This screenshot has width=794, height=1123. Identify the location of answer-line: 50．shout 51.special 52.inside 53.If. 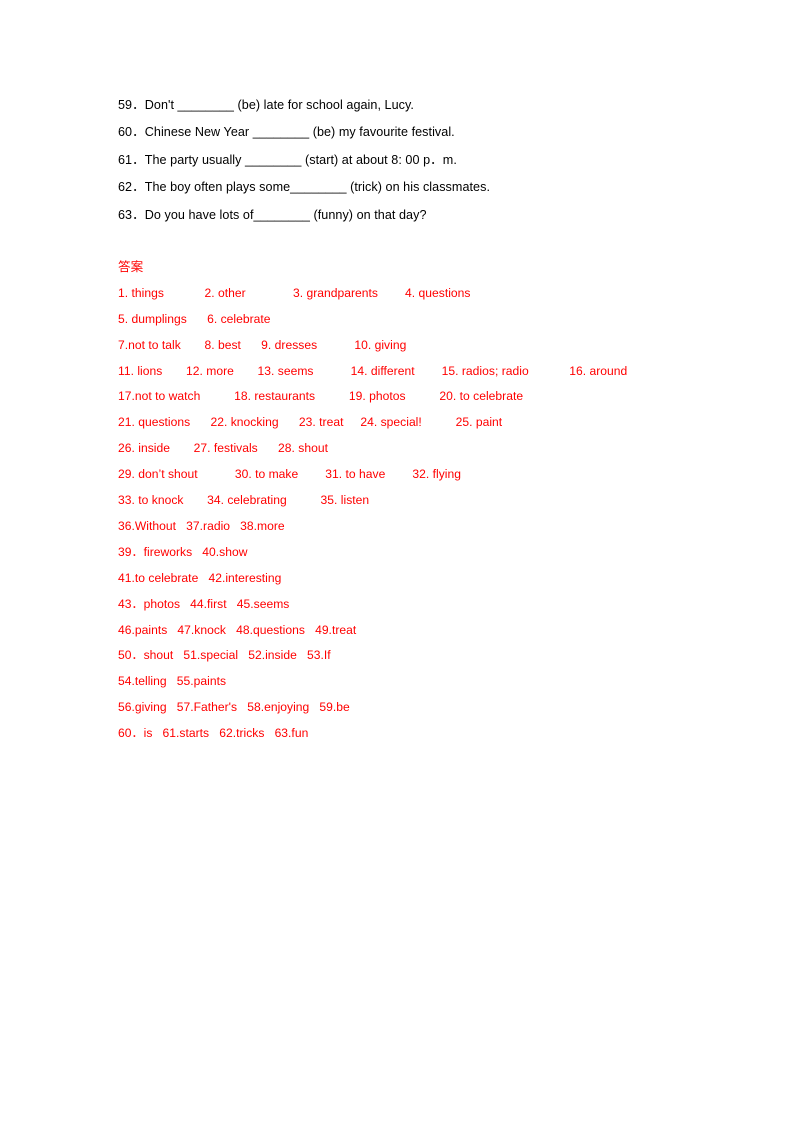
(224, 655).